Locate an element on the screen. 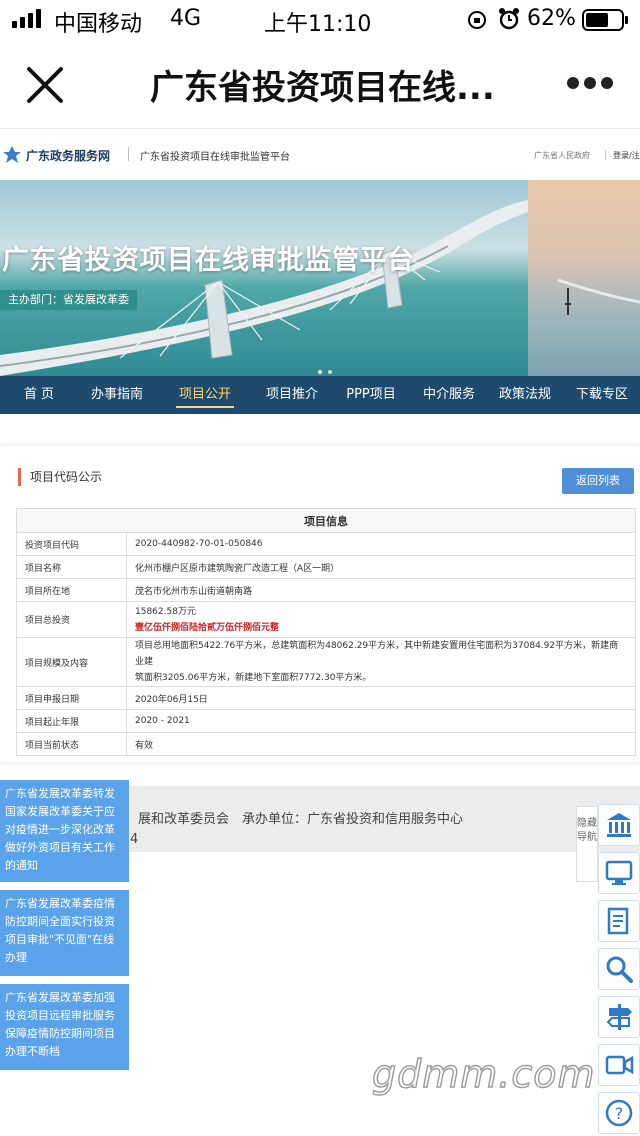  row-label: 项目当前状态 is located at coordinates (71, 744).